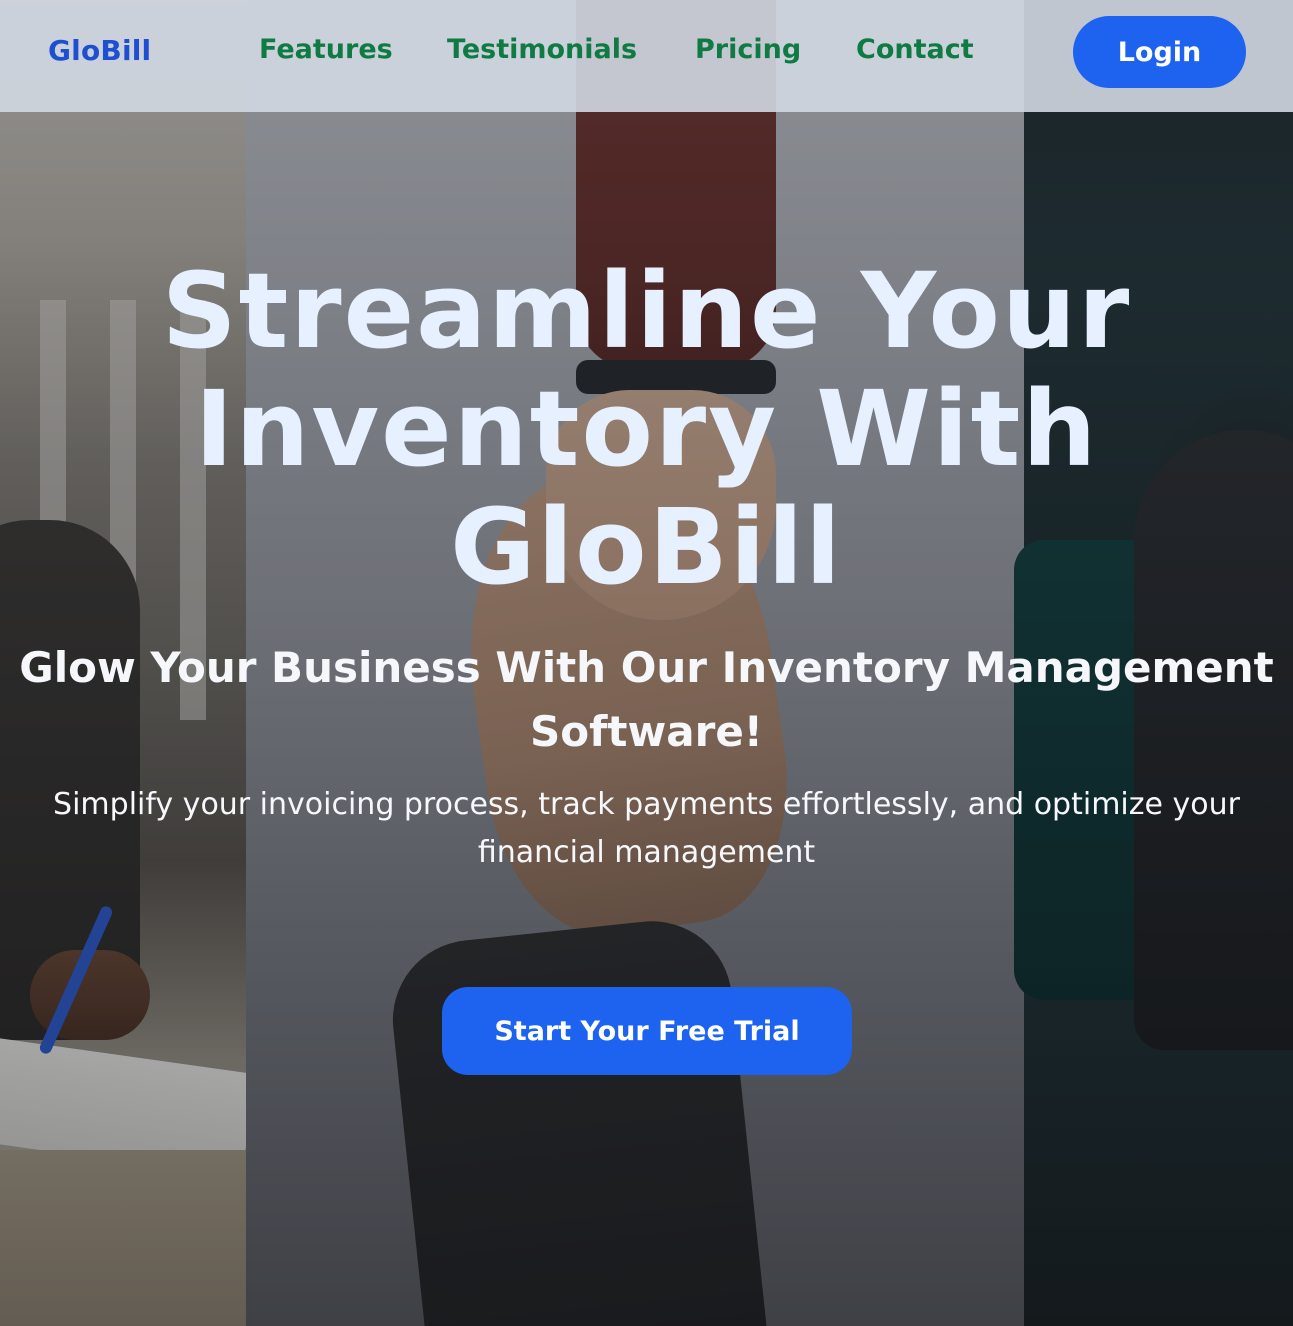  Describe the element at coordinates (646, 731) in the screenshot. I see `hero-subheadline-line: Software!` at that location.